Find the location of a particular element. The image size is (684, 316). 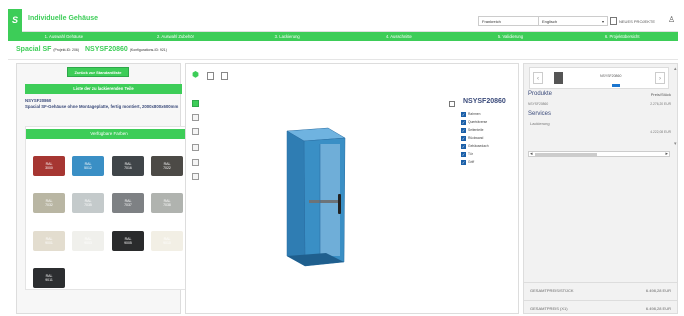

product-family: Spacial SF is located at coordinates (34, 49).